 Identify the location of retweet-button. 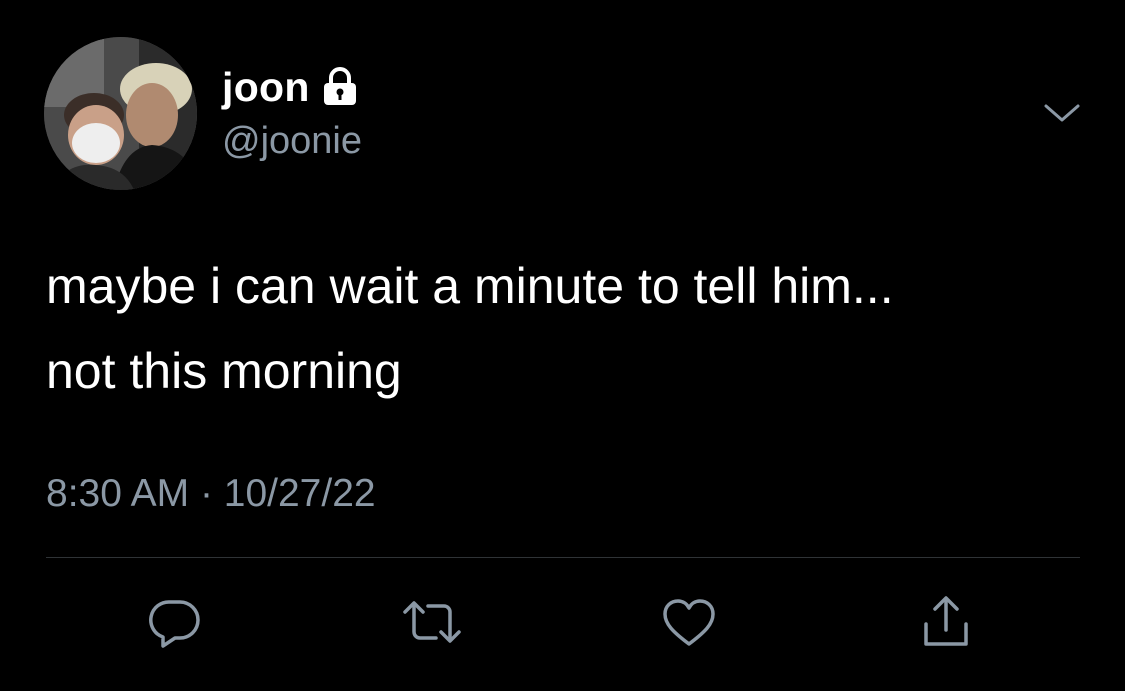
(432, 622).